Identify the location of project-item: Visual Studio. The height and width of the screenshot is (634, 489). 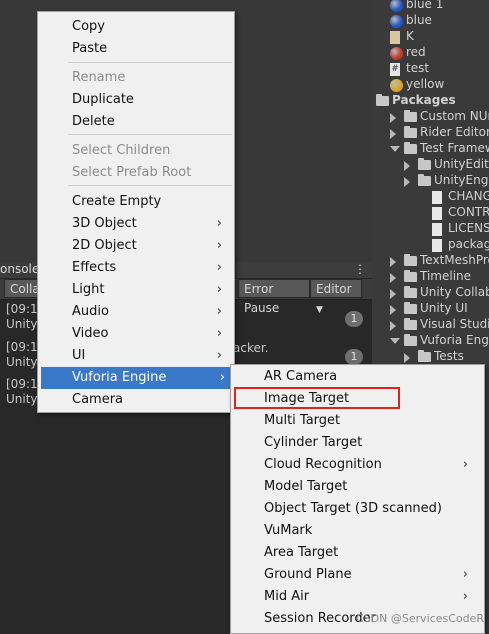
(430, 325).